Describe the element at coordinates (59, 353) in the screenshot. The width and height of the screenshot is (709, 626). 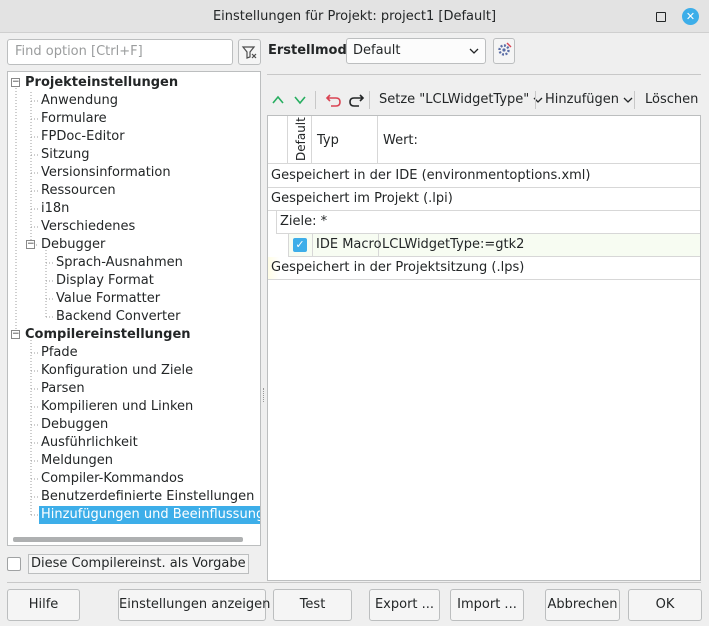
I see `tree-item: Pfade` at that location.